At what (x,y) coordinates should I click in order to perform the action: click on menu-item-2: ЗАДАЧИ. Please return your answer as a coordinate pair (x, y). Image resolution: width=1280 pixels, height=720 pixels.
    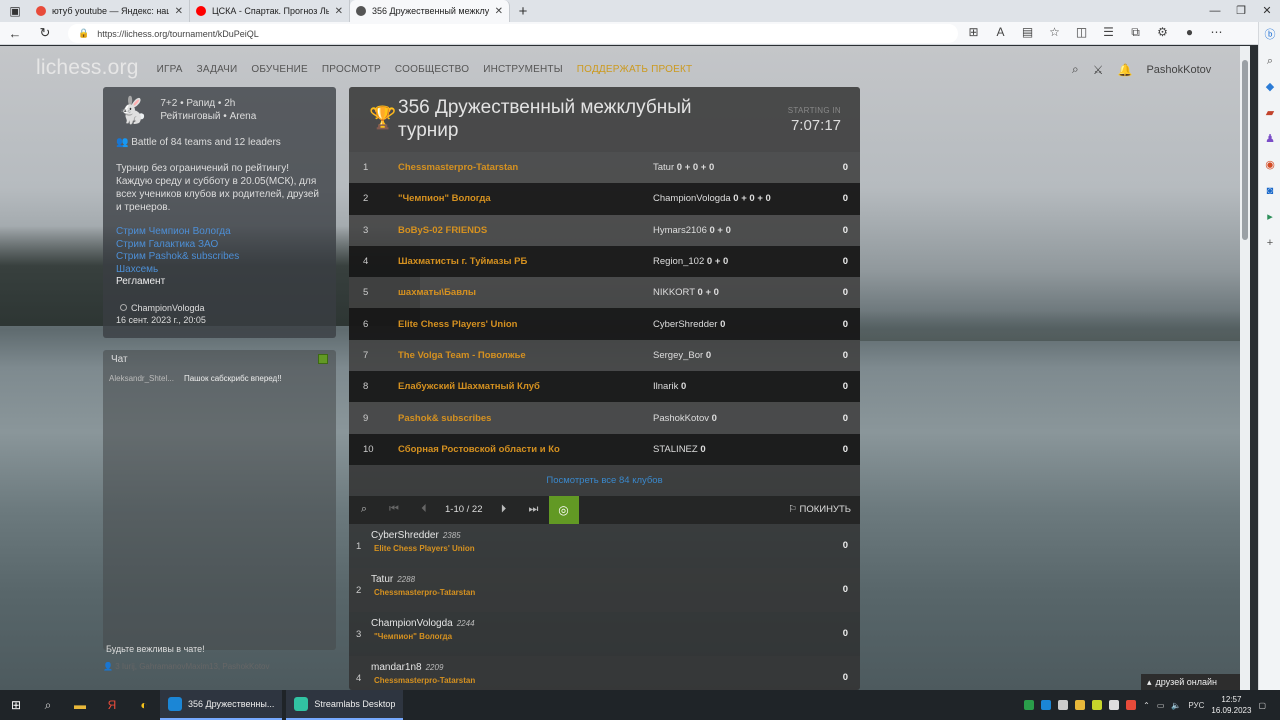
    Looking at the image, I should click on (217, 69).